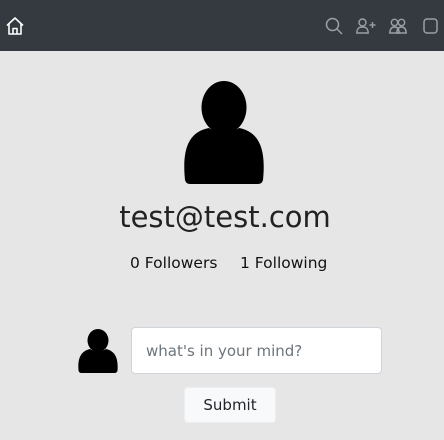 This screenshot has width=444, height=440. What do you see at coordinates (222, 25) in the screenshot?
I see `navbar` at bounding box center [222, 25].